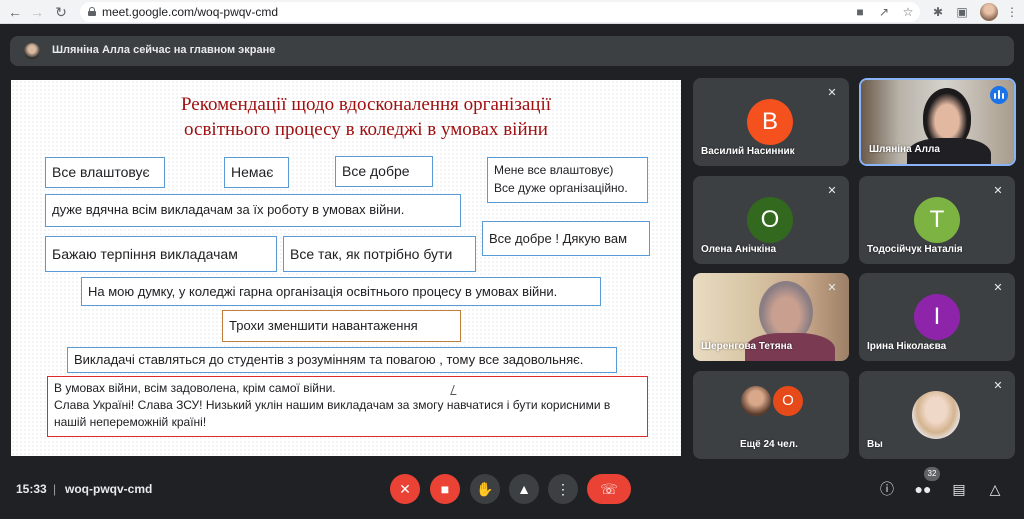 This screenshot has height=519, width=1024. Describe the element at coordinates (384, 171) in the screenshot. I see `sticky-note: Все добре` at that location.